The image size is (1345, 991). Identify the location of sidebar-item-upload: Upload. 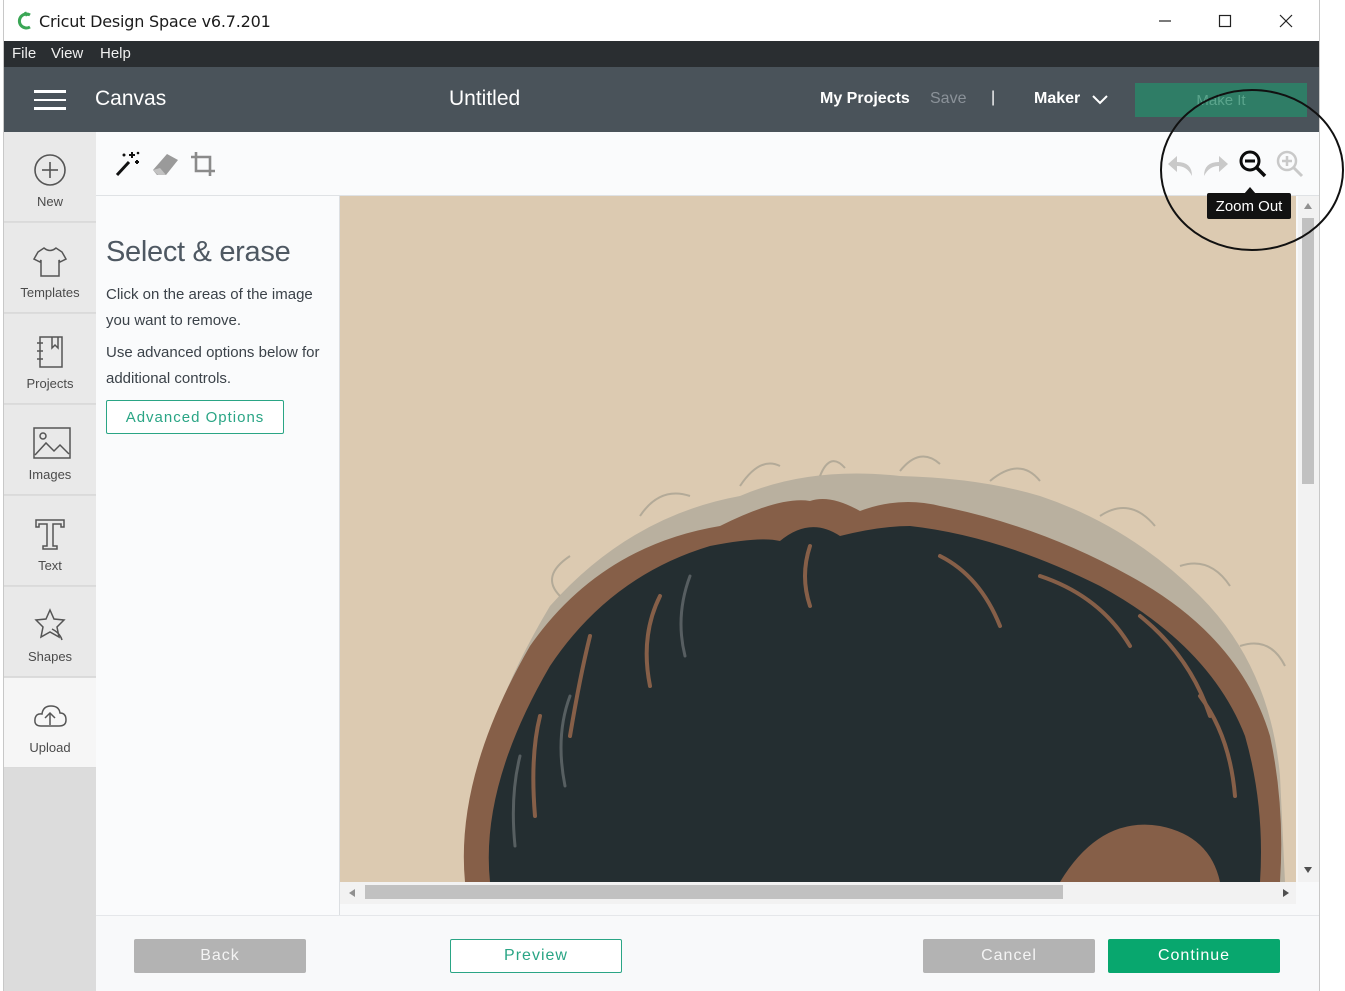
(50, 723).